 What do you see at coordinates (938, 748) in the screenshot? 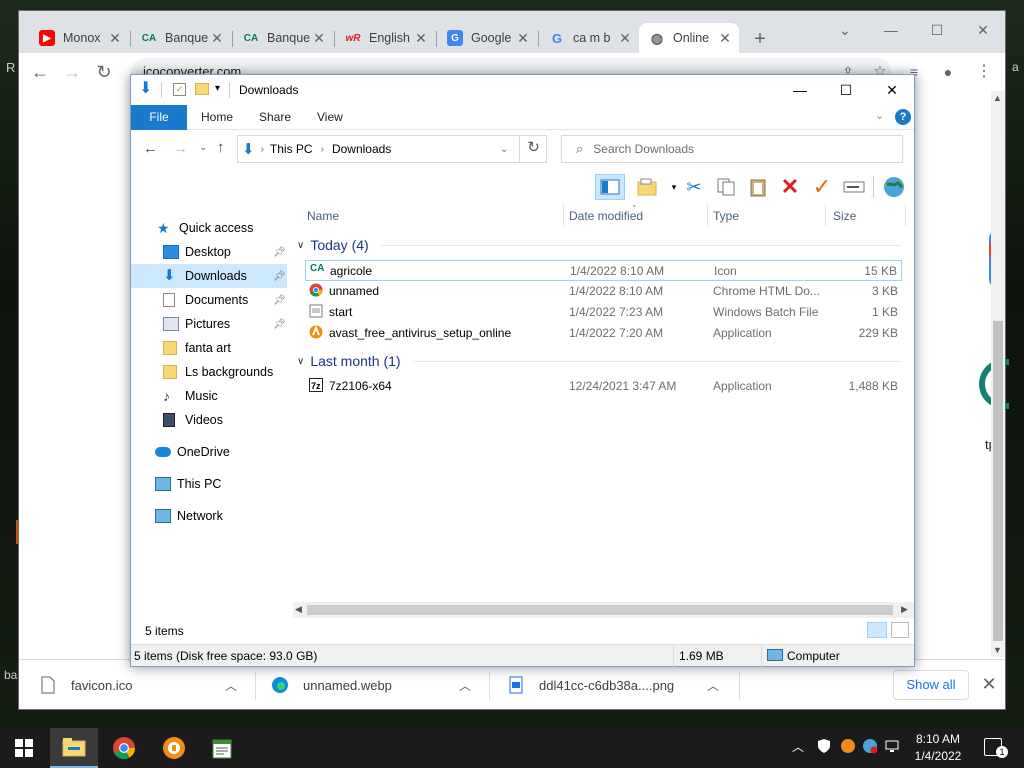
I see `clock: 8:10 AM 1/4/2022` at bounding box center [938, 748].